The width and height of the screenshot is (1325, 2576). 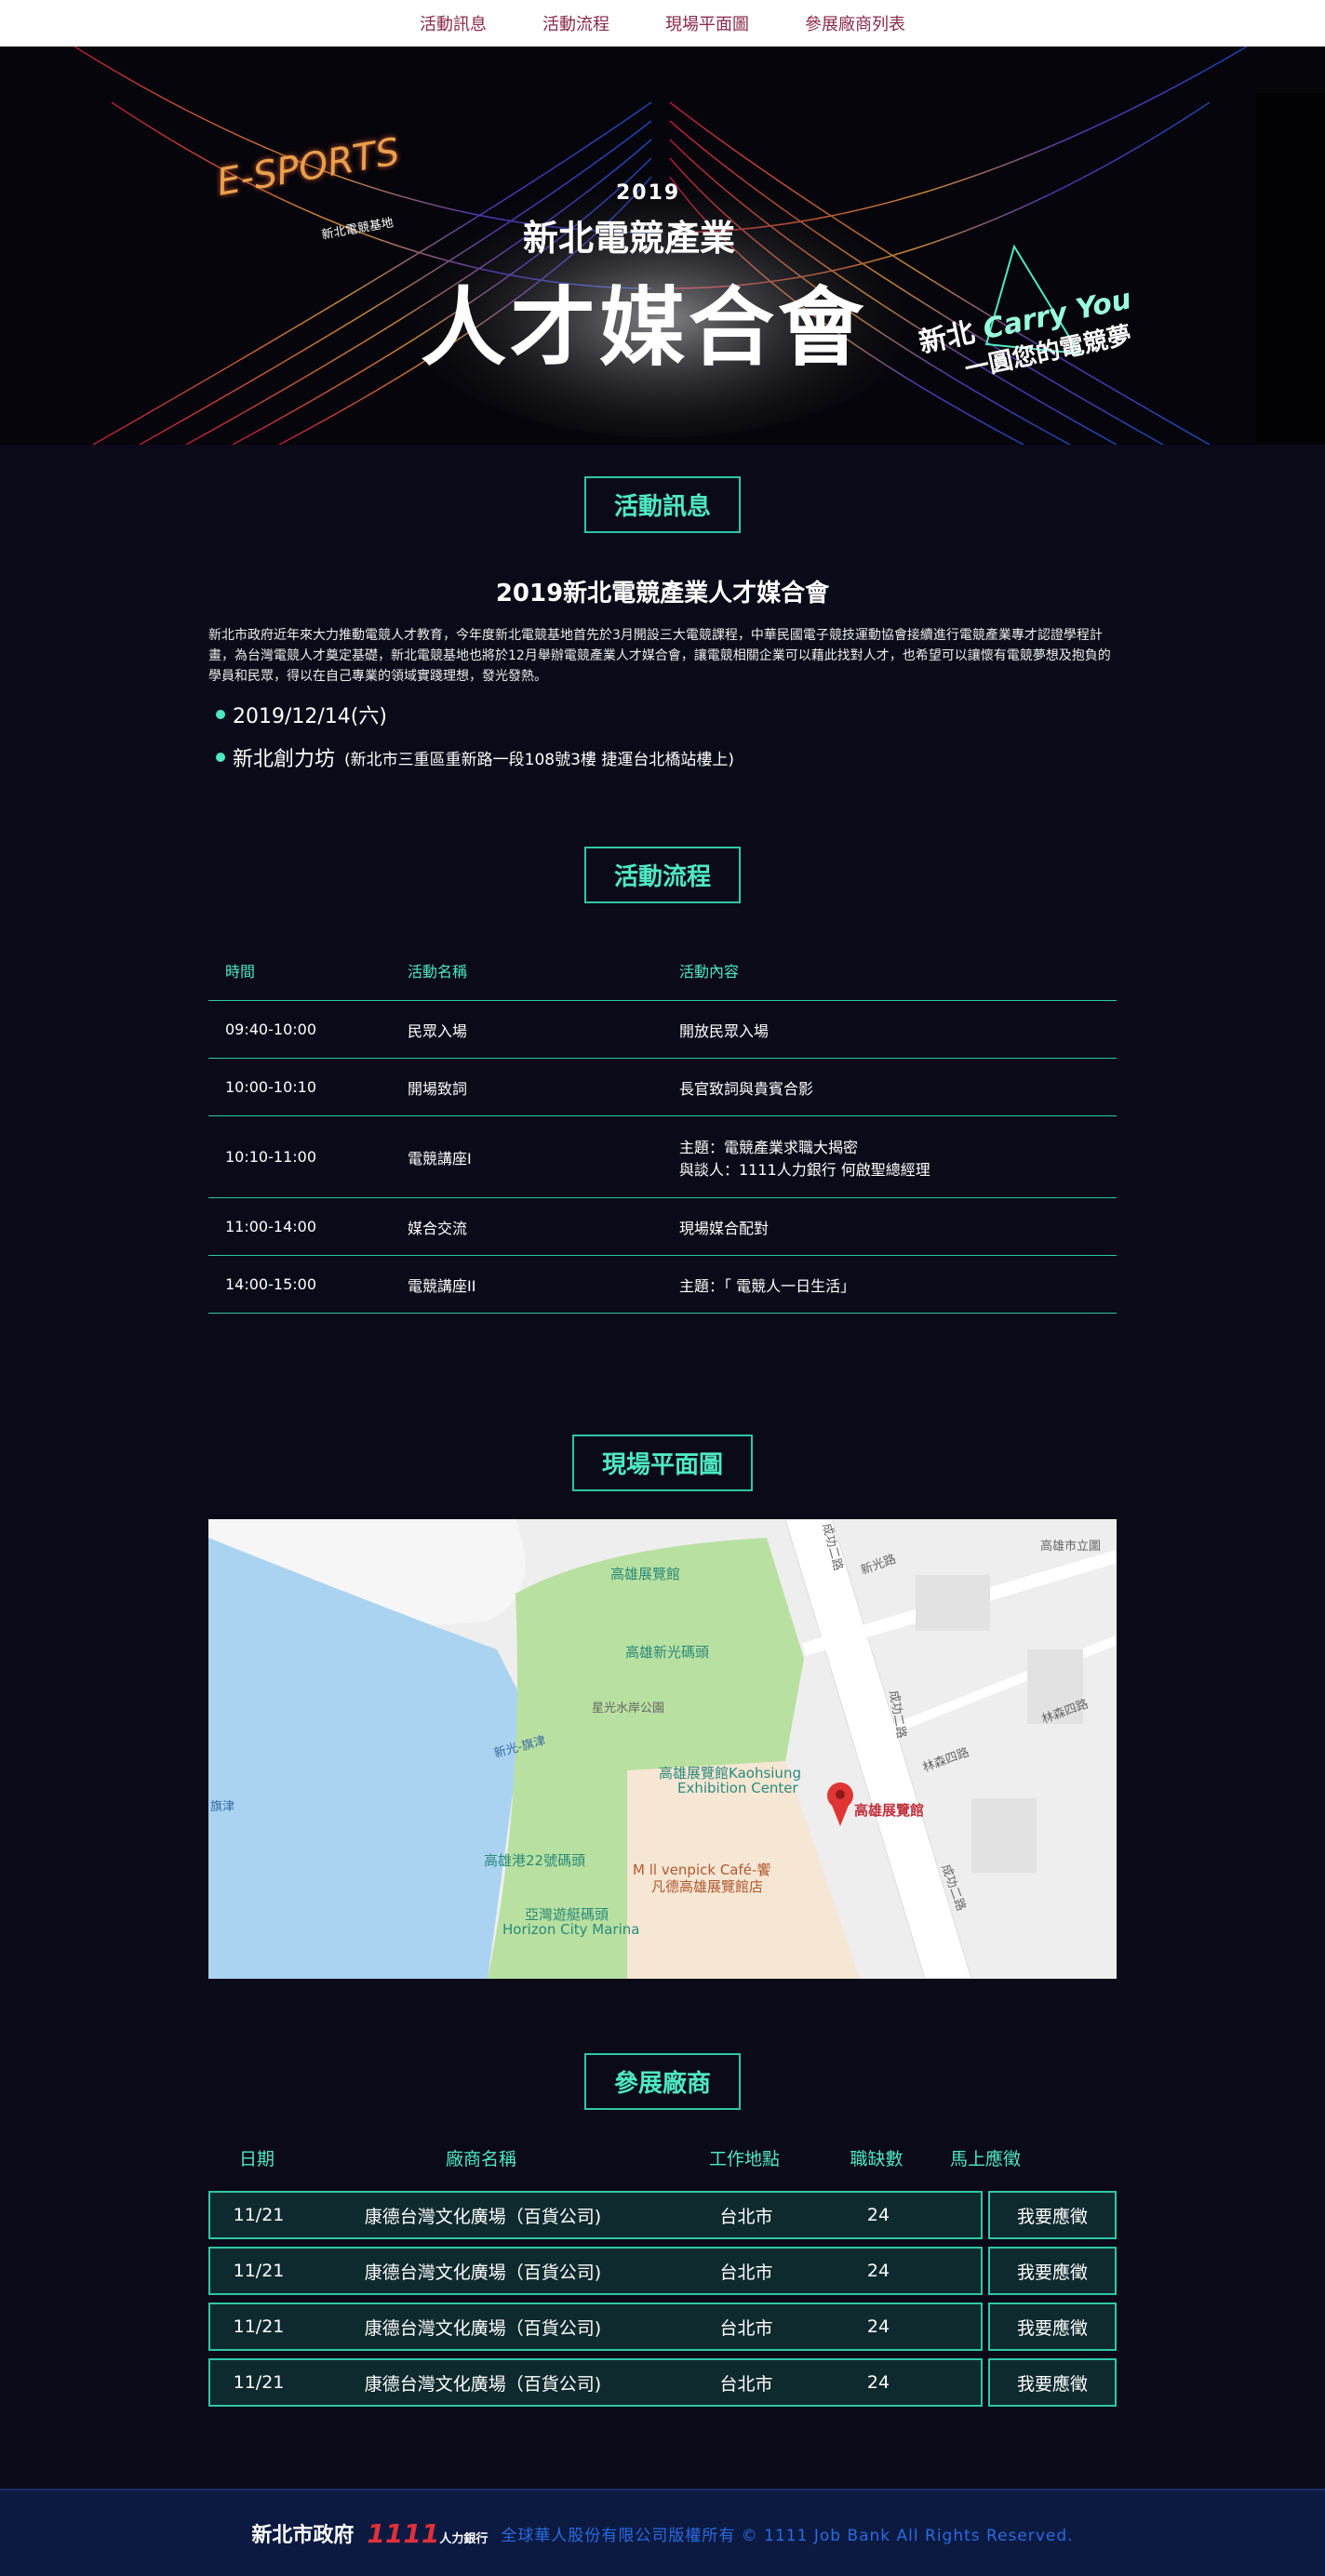 What do you see at coordinates (645, 1574) in the screenshot?
I see `map-label-hall: 高雄展覽館` at bounding box center [645, 1574].